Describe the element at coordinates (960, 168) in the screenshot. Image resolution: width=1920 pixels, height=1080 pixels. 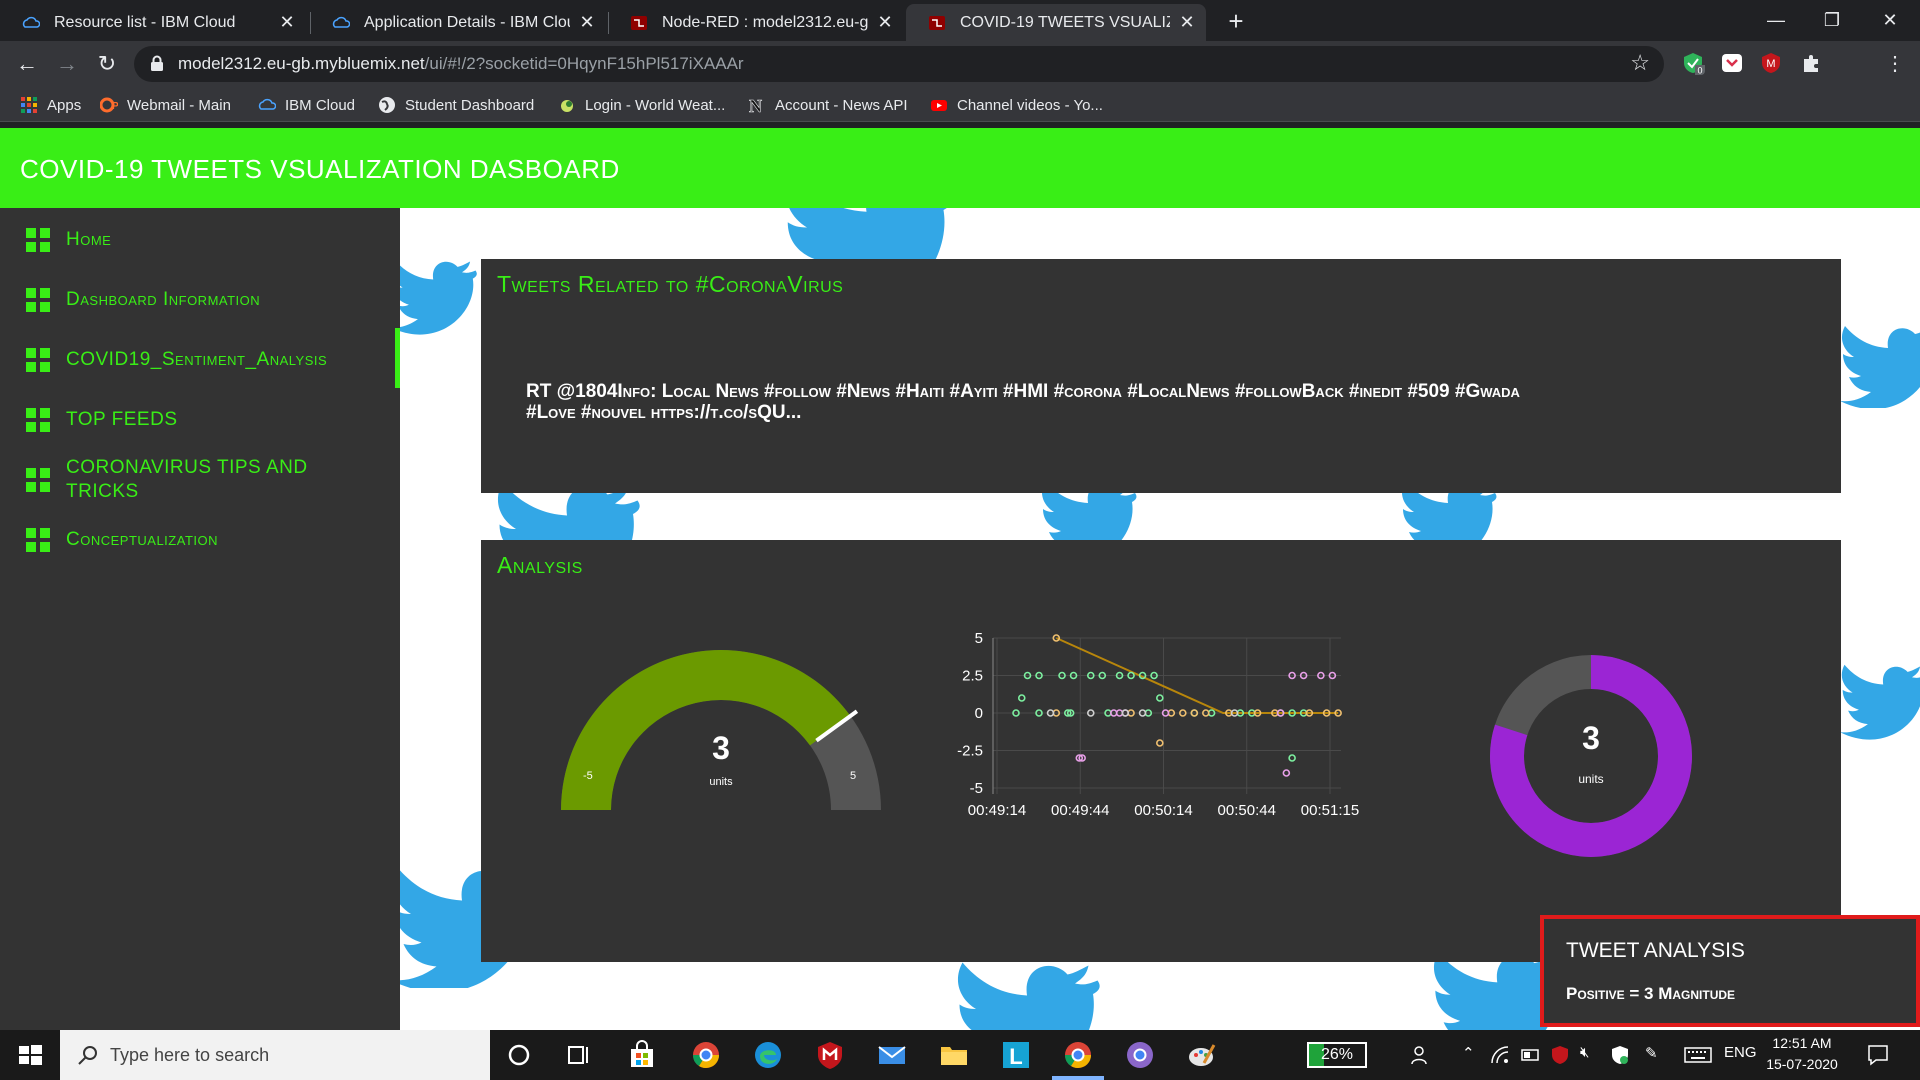
I see `dashboard-header: COVID-19 TWEETS VSUALIZATION DASBOARD` at that location.